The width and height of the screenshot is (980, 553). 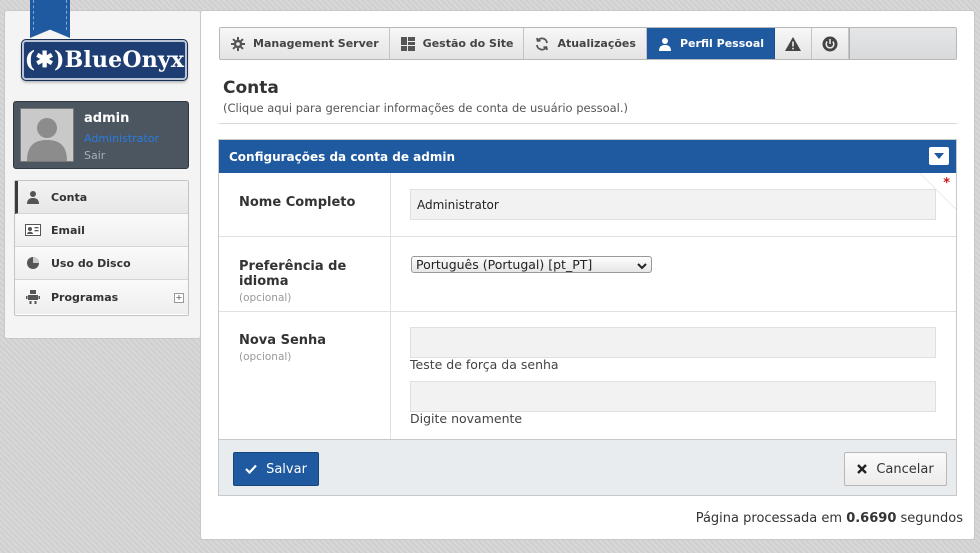 What do you see at coordinates (946, 183) in the screenshot?
I see `required-marker: *` at bounding box center [946, 183].